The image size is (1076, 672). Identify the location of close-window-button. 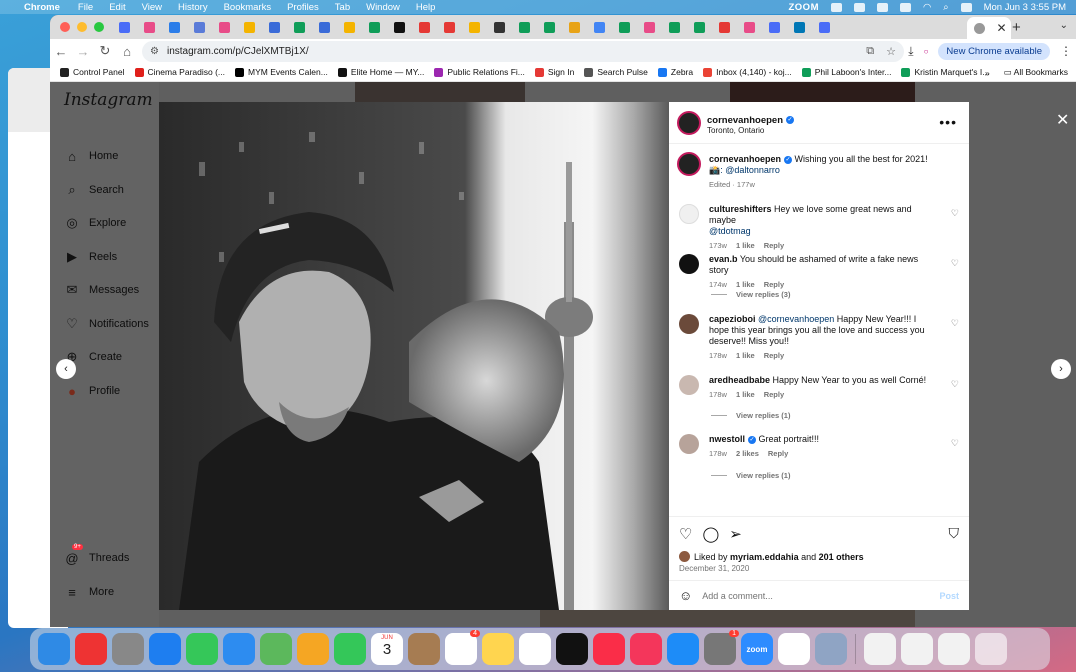
(65, 27).